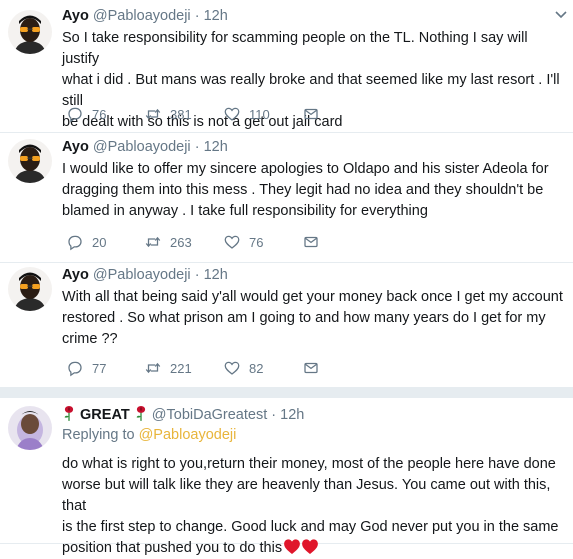  I want to click on like-count: 110, so click(259, 114).